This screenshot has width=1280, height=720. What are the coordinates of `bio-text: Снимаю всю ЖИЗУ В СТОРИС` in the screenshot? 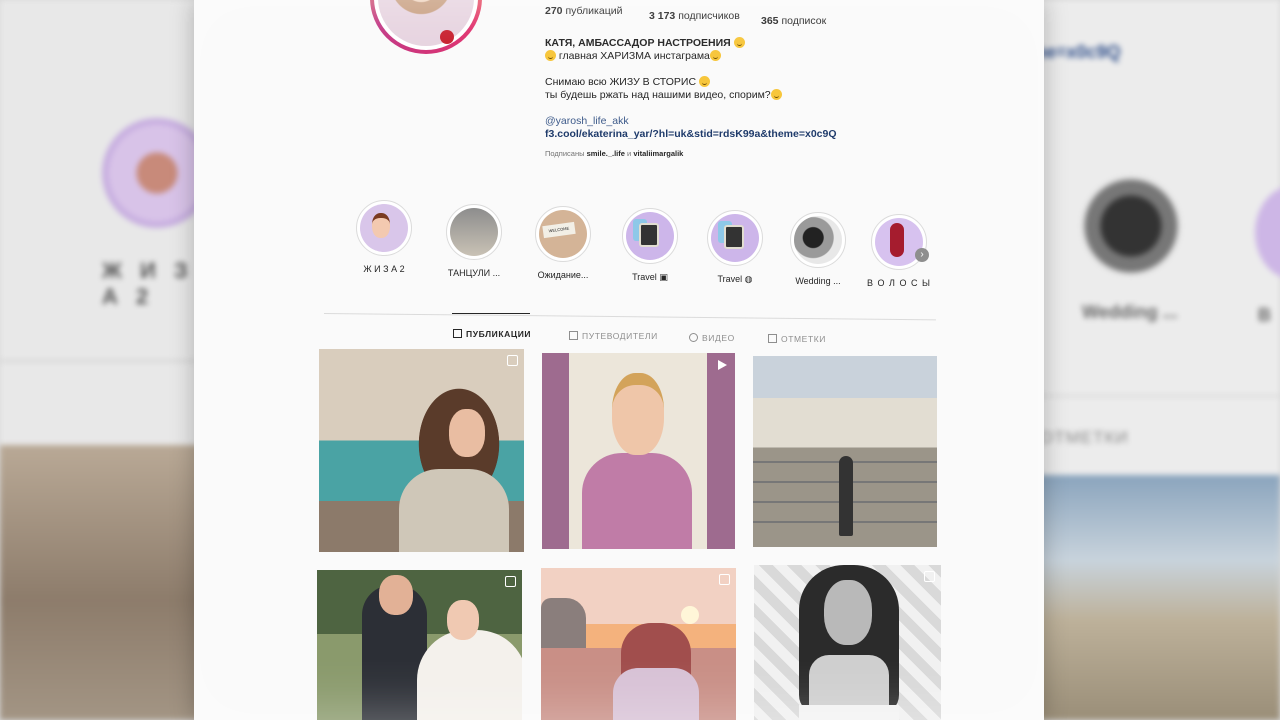 It's located at (621, 82).